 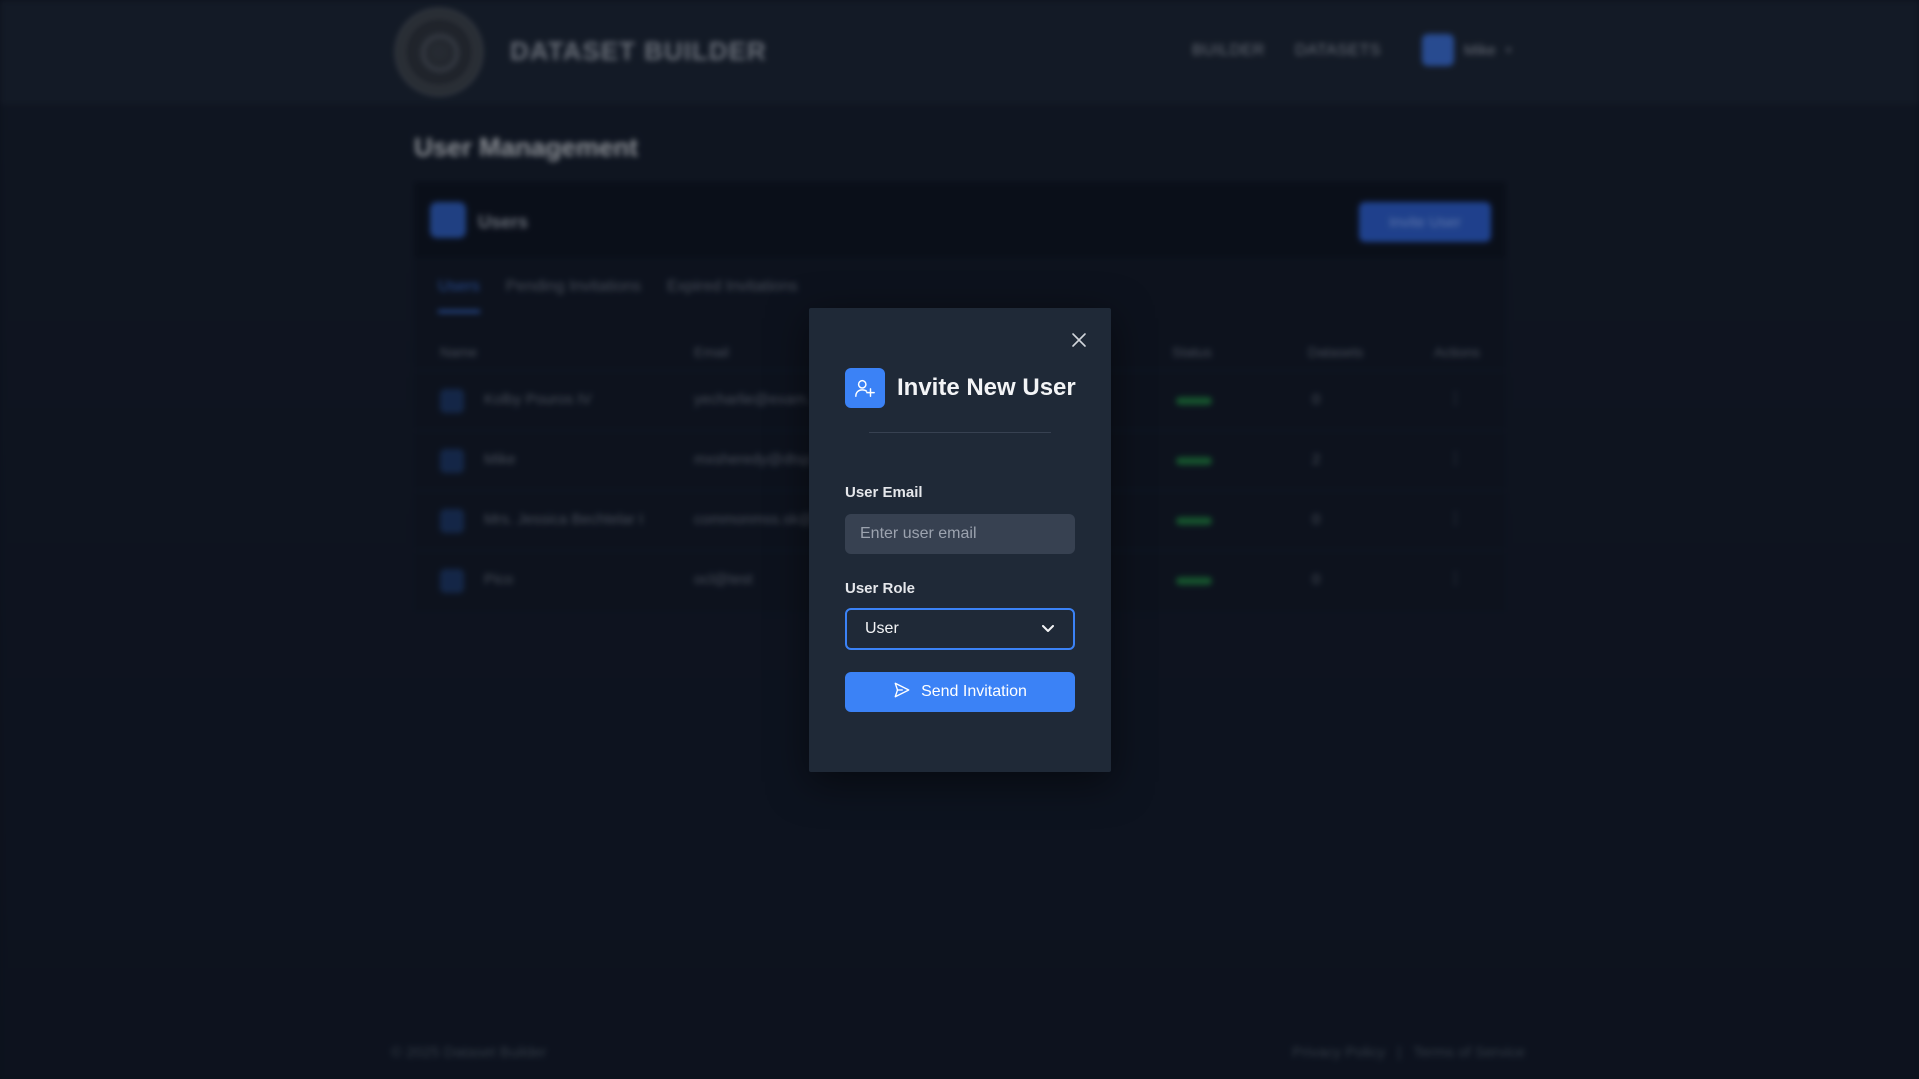 I want to click on role-label: User Role, so click(x=880, y=588).